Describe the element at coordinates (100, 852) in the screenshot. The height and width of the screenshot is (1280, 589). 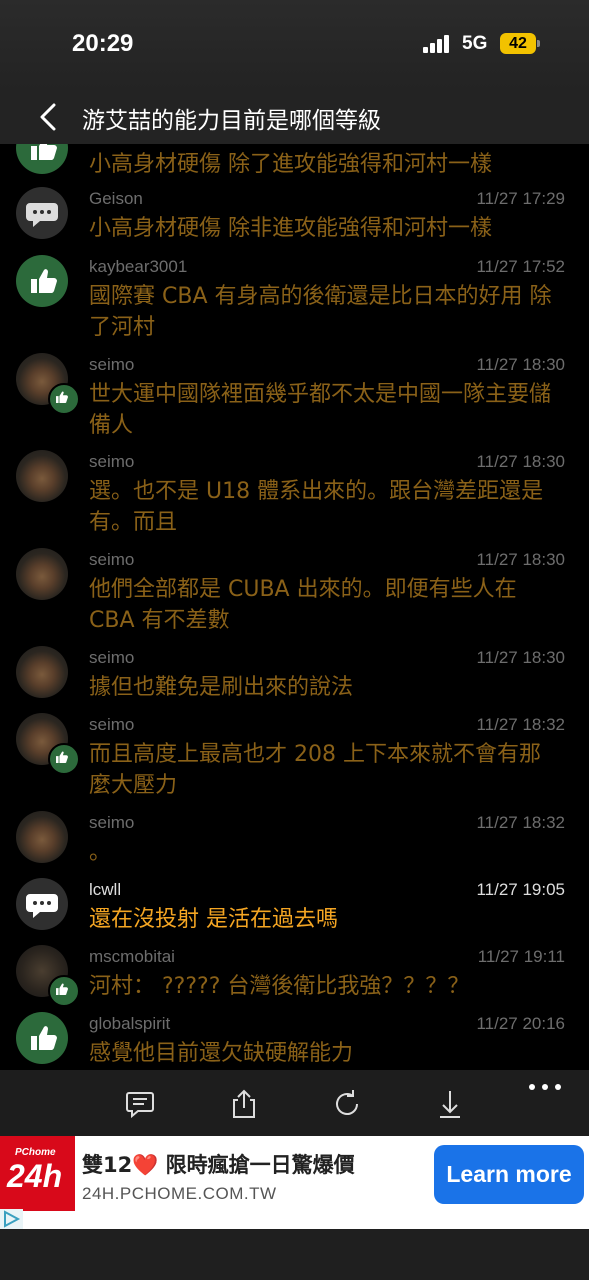
I see `comment-text: 。` at that location.